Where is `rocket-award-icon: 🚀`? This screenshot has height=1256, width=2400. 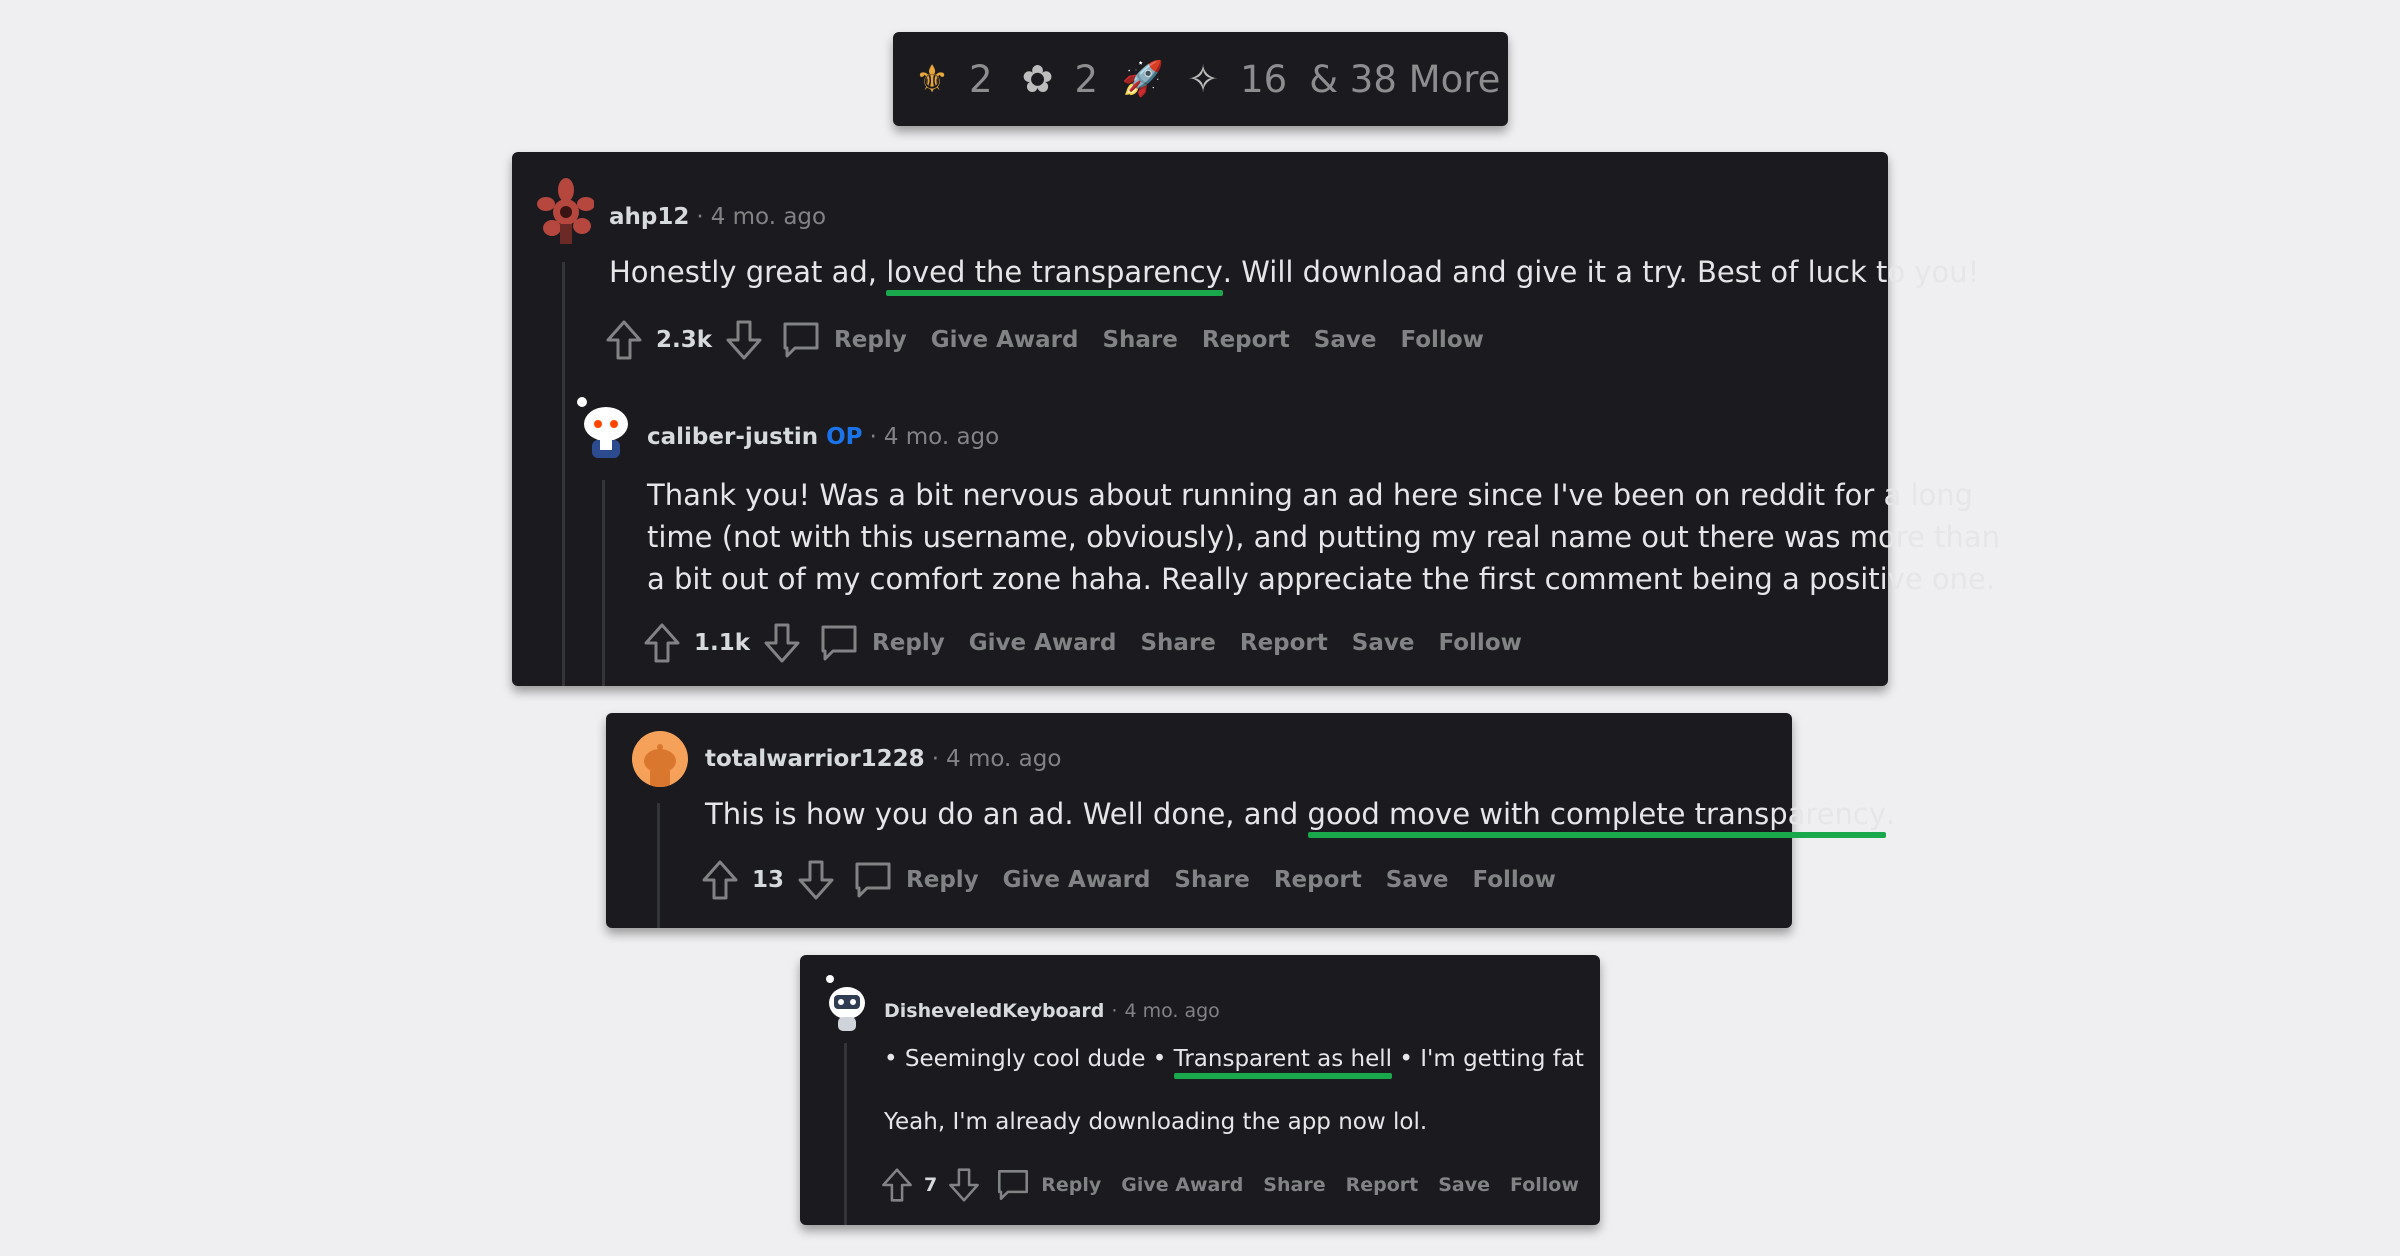 rocket-award-icon: 🚀 is located at coordinates (1143, 79).